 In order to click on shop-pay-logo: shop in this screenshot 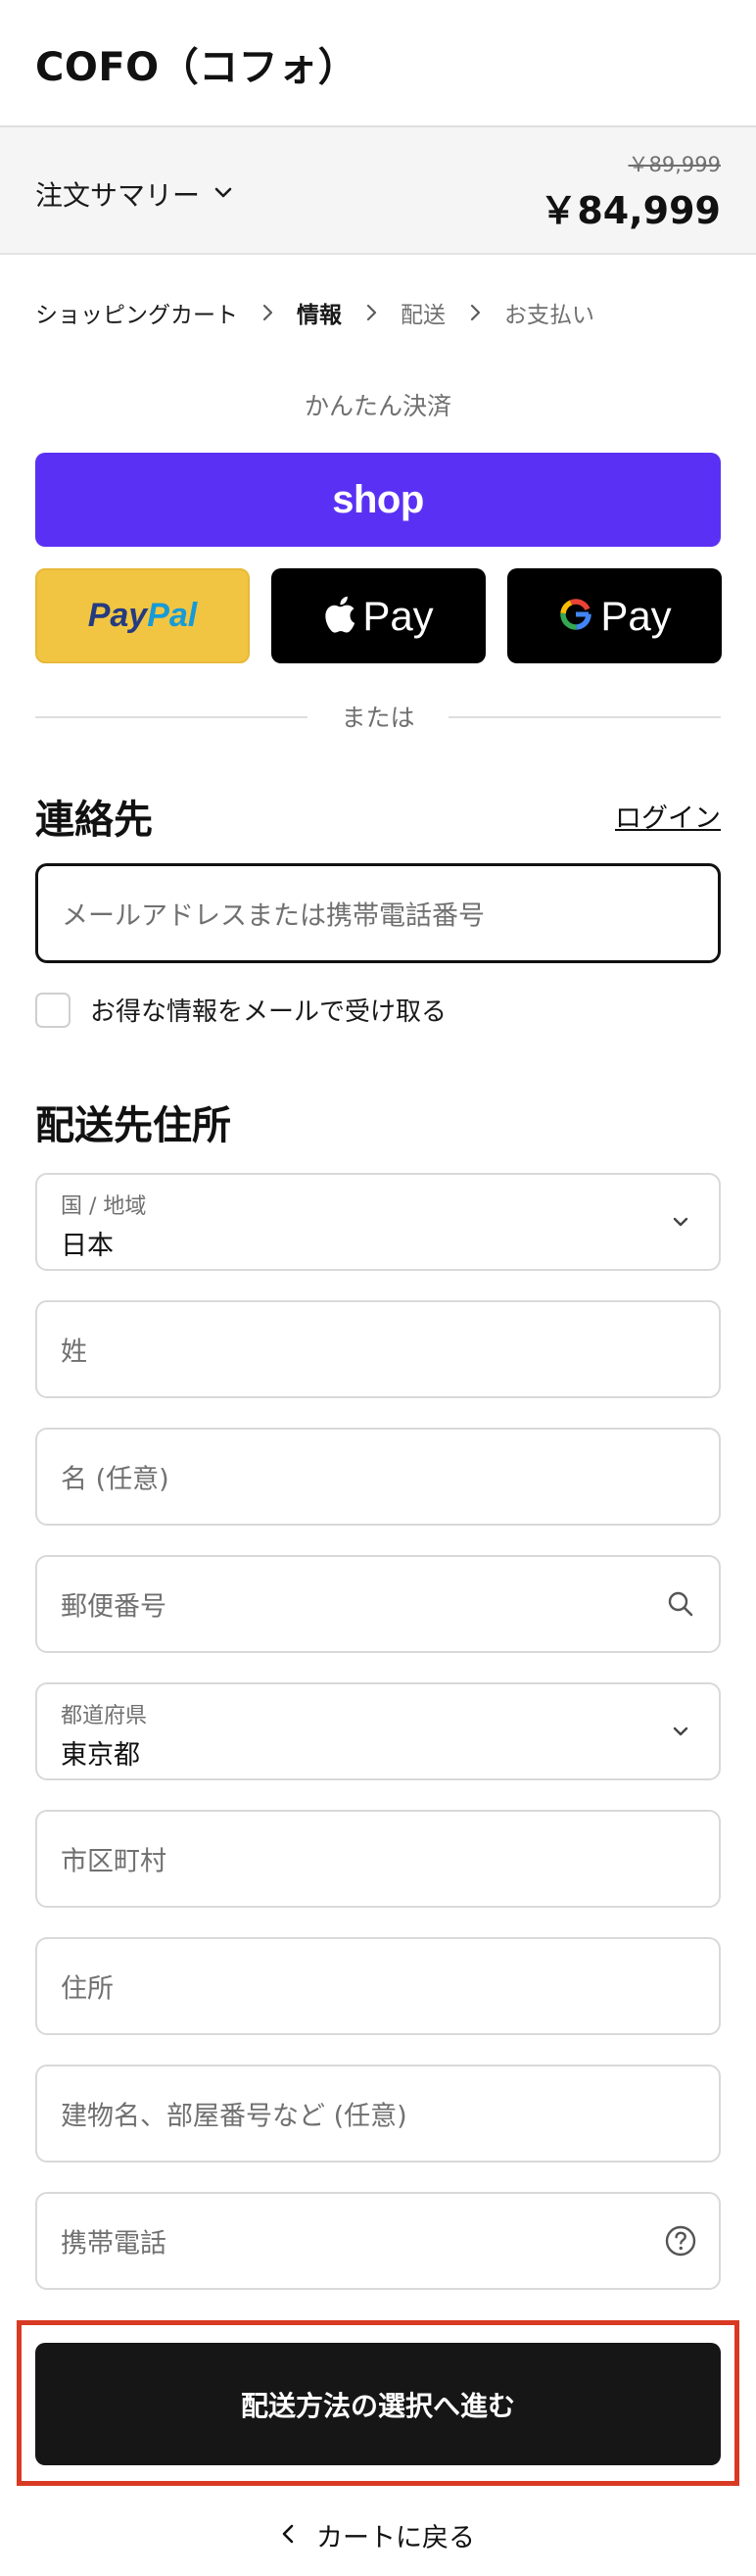, I will do `click(378, 499)`.